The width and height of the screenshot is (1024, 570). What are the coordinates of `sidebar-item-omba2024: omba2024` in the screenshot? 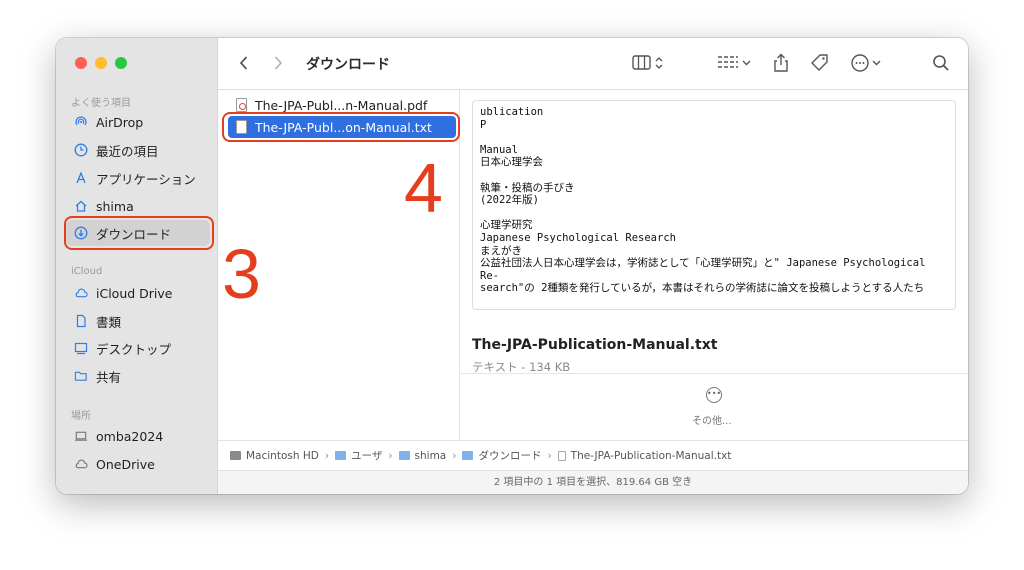 It's located at (138, 436).